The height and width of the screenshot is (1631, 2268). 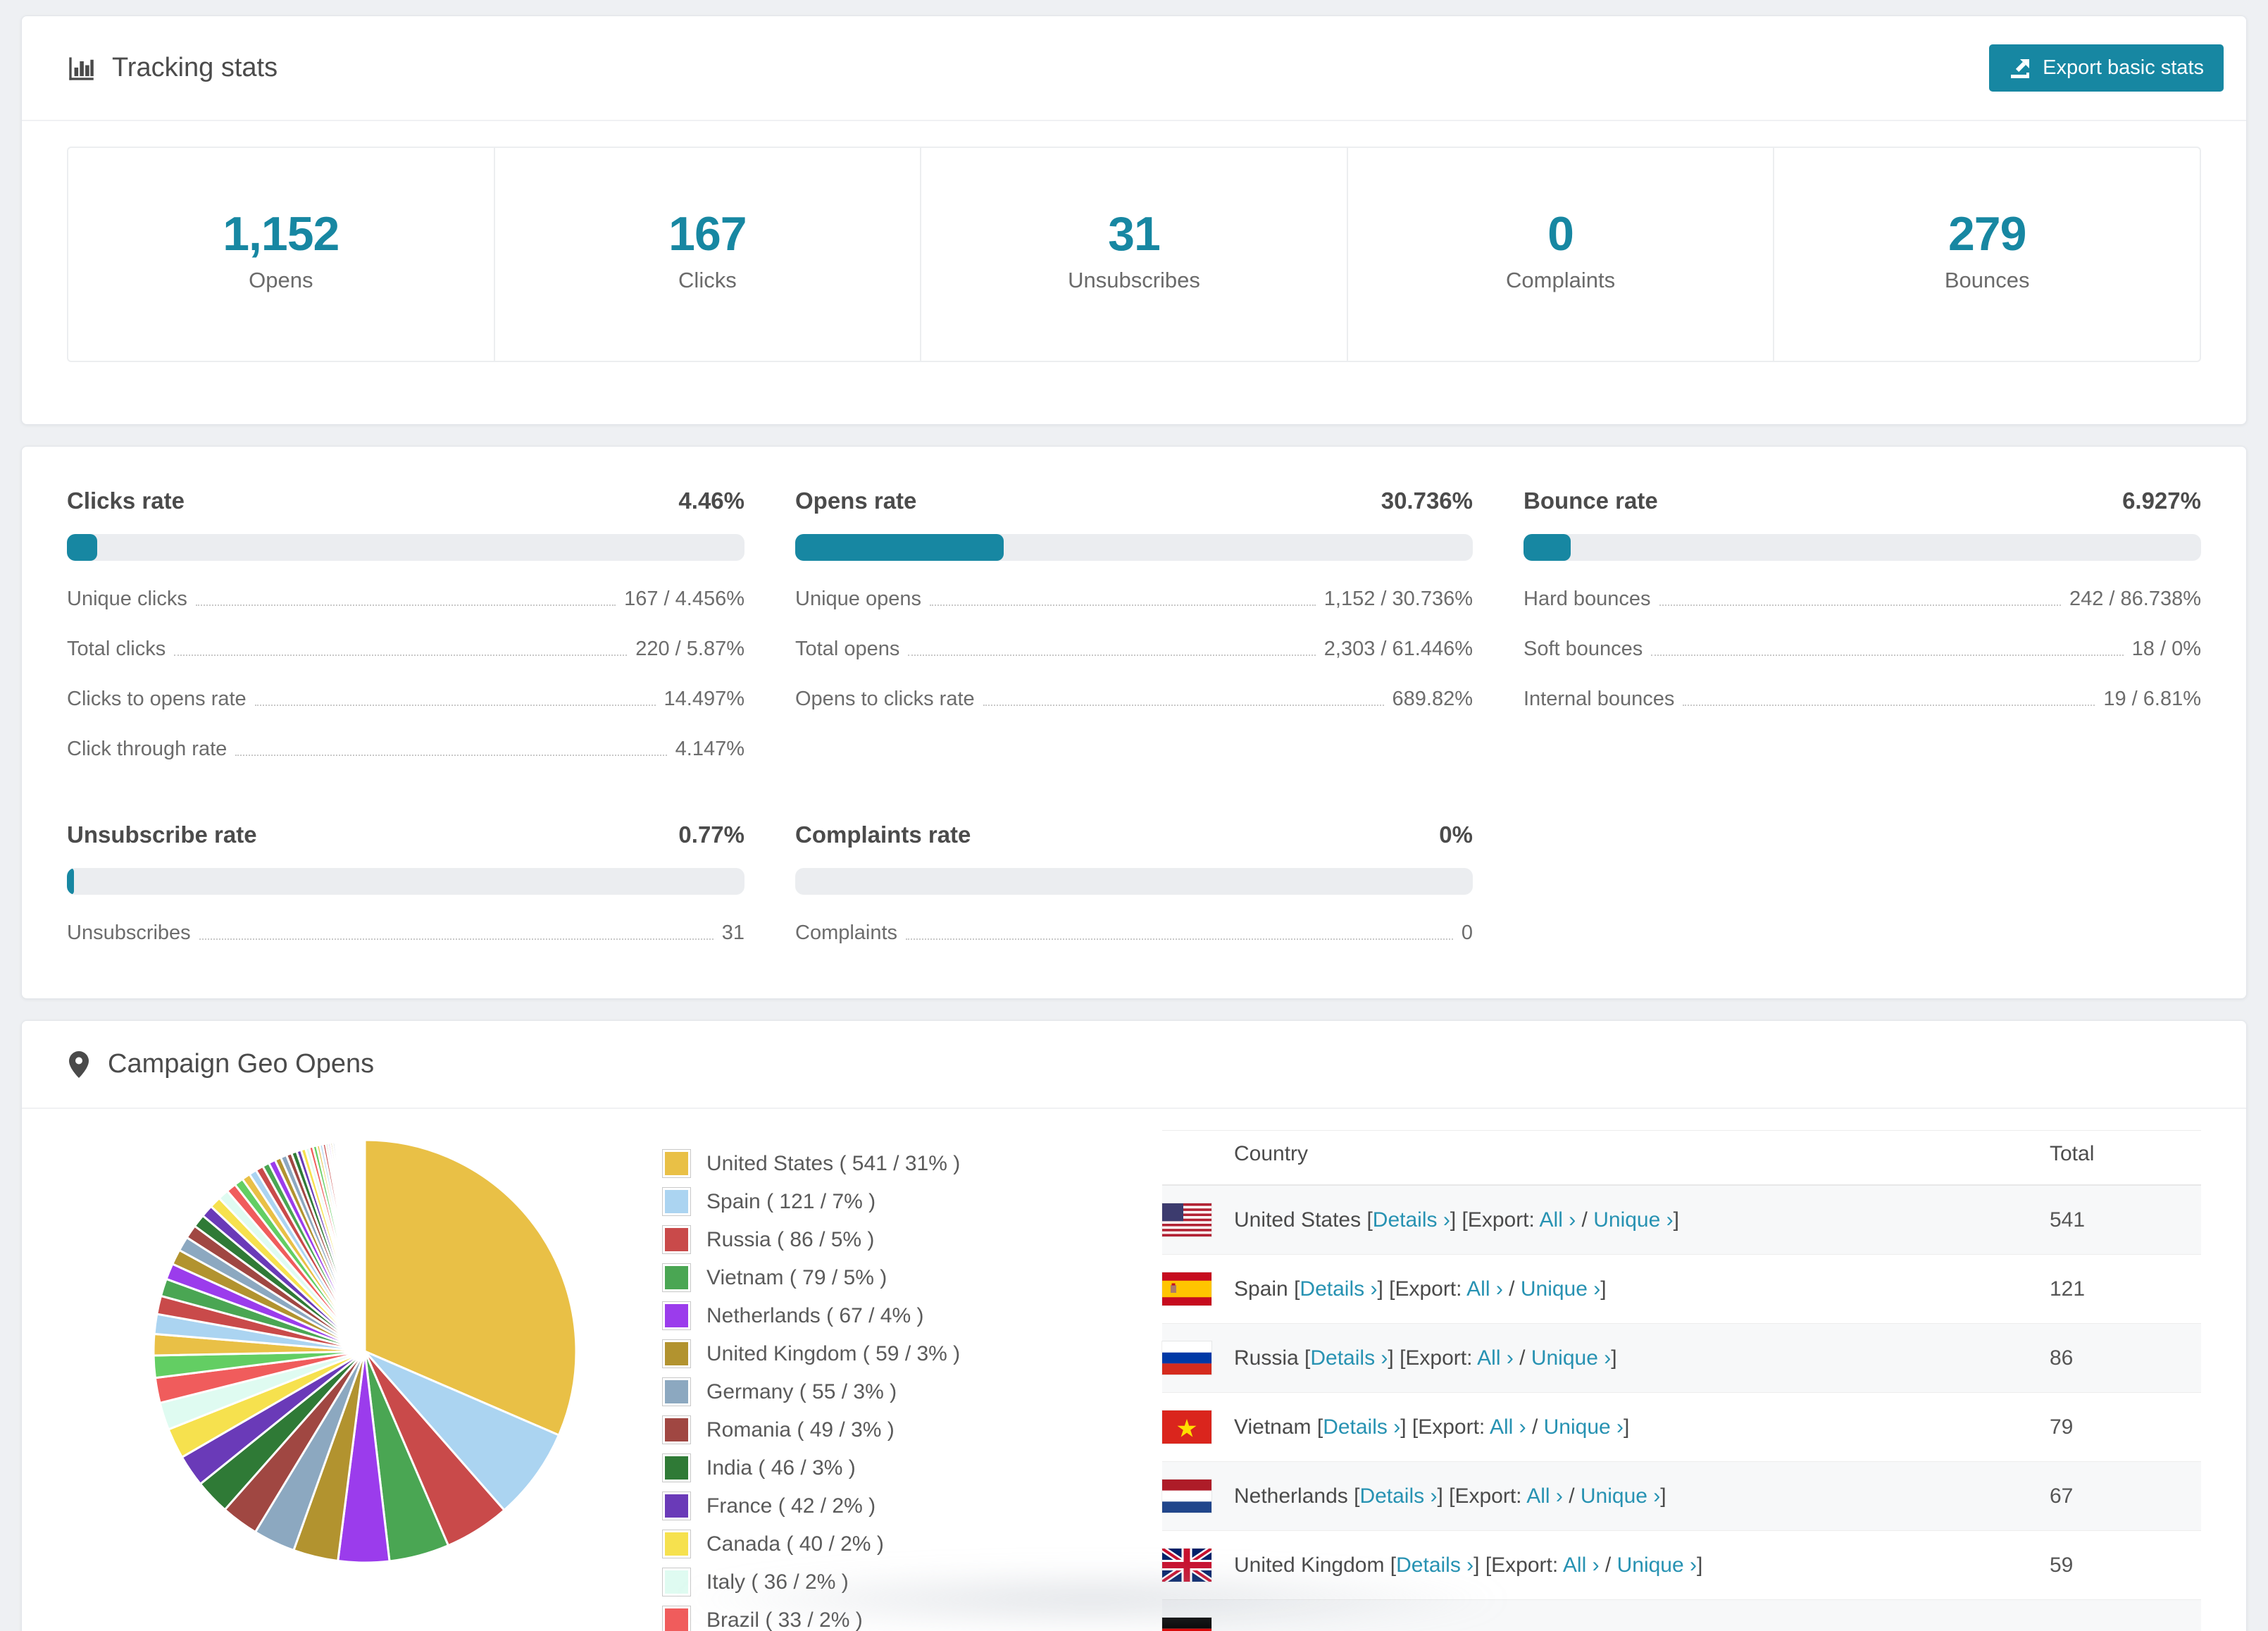 What do you see at coordinates (1863, 650) in the screenshot?
I see `rate-detail-row: Soft bounces18 / 0%` at bounding box center [1863, 650].